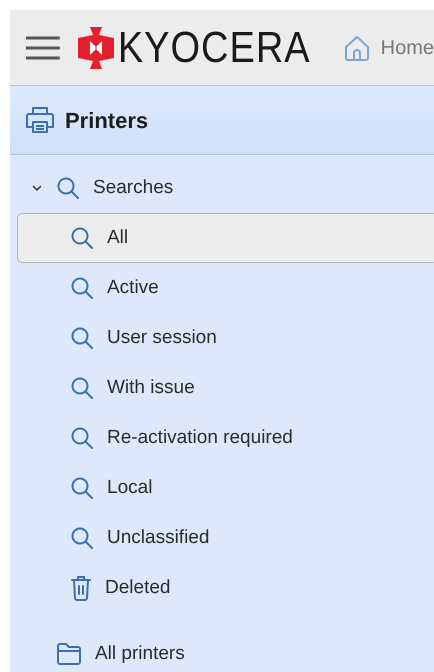 The image size is (434, 672). Describe the element at coordinates (225, 388) in the screenshot. I see `tree-item: With issue` at that location.